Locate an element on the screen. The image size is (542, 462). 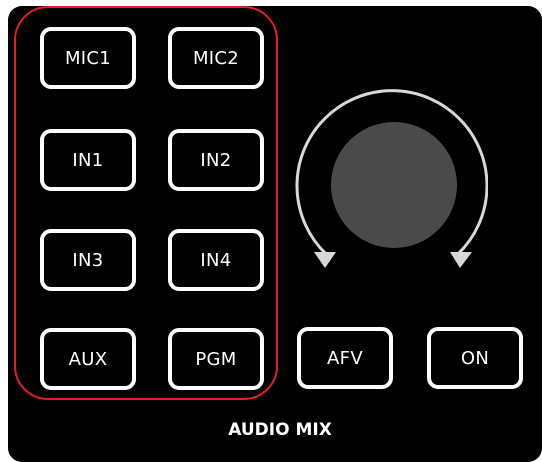
in3-button: IN3 is located at coordinates (88, 260).